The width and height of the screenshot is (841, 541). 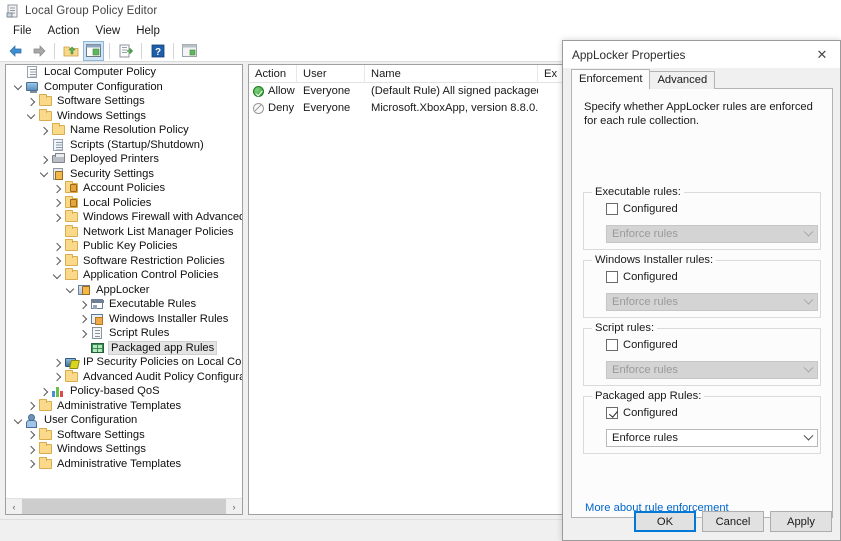 I want to click on export-list-button, so click(x=125, y=51).